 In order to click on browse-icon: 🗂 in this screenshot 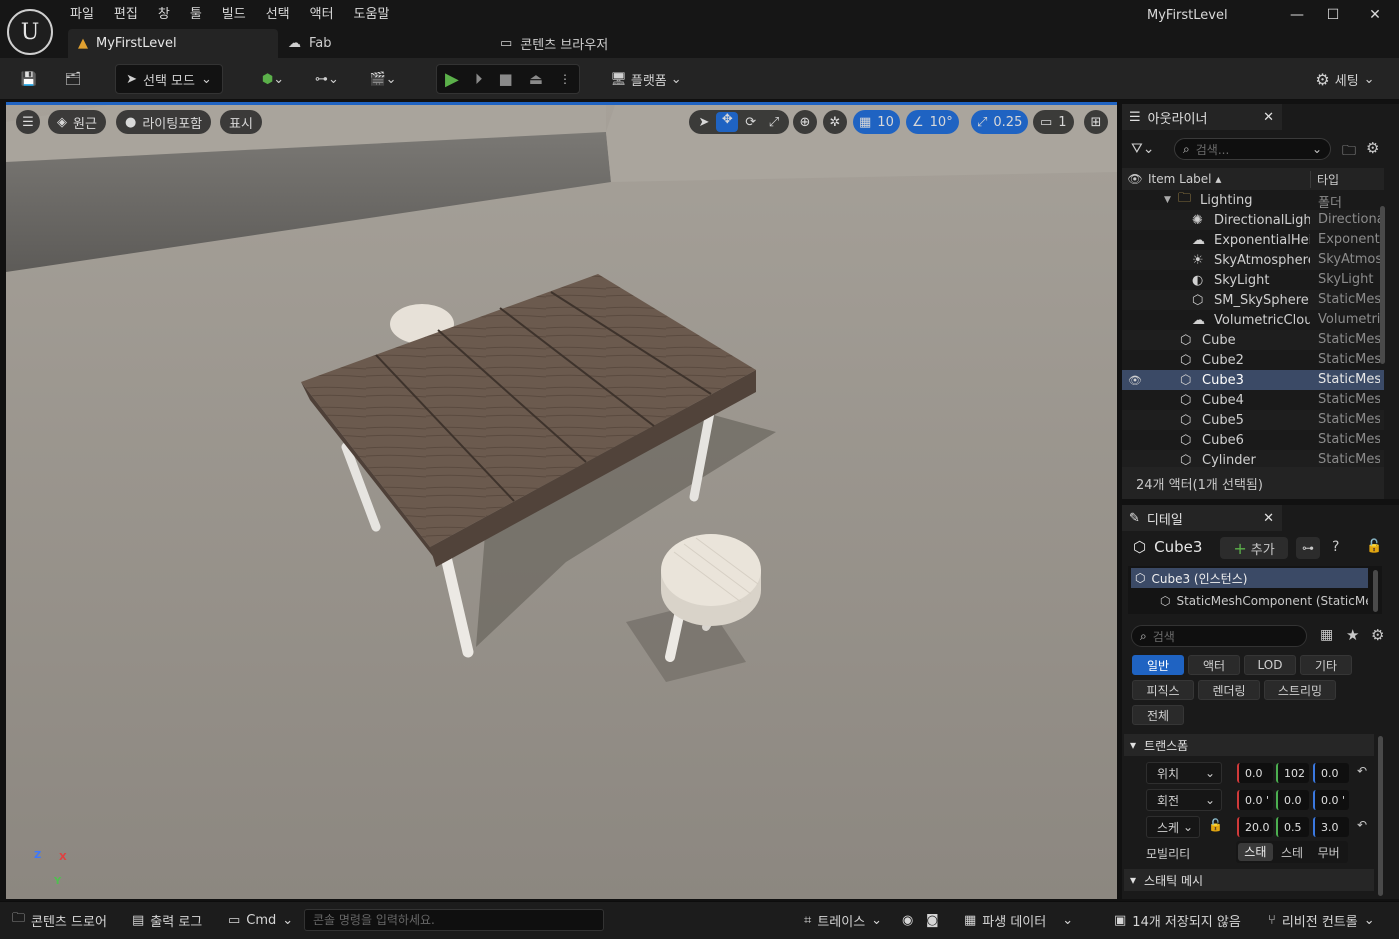, I will do `click(73, 79)`.